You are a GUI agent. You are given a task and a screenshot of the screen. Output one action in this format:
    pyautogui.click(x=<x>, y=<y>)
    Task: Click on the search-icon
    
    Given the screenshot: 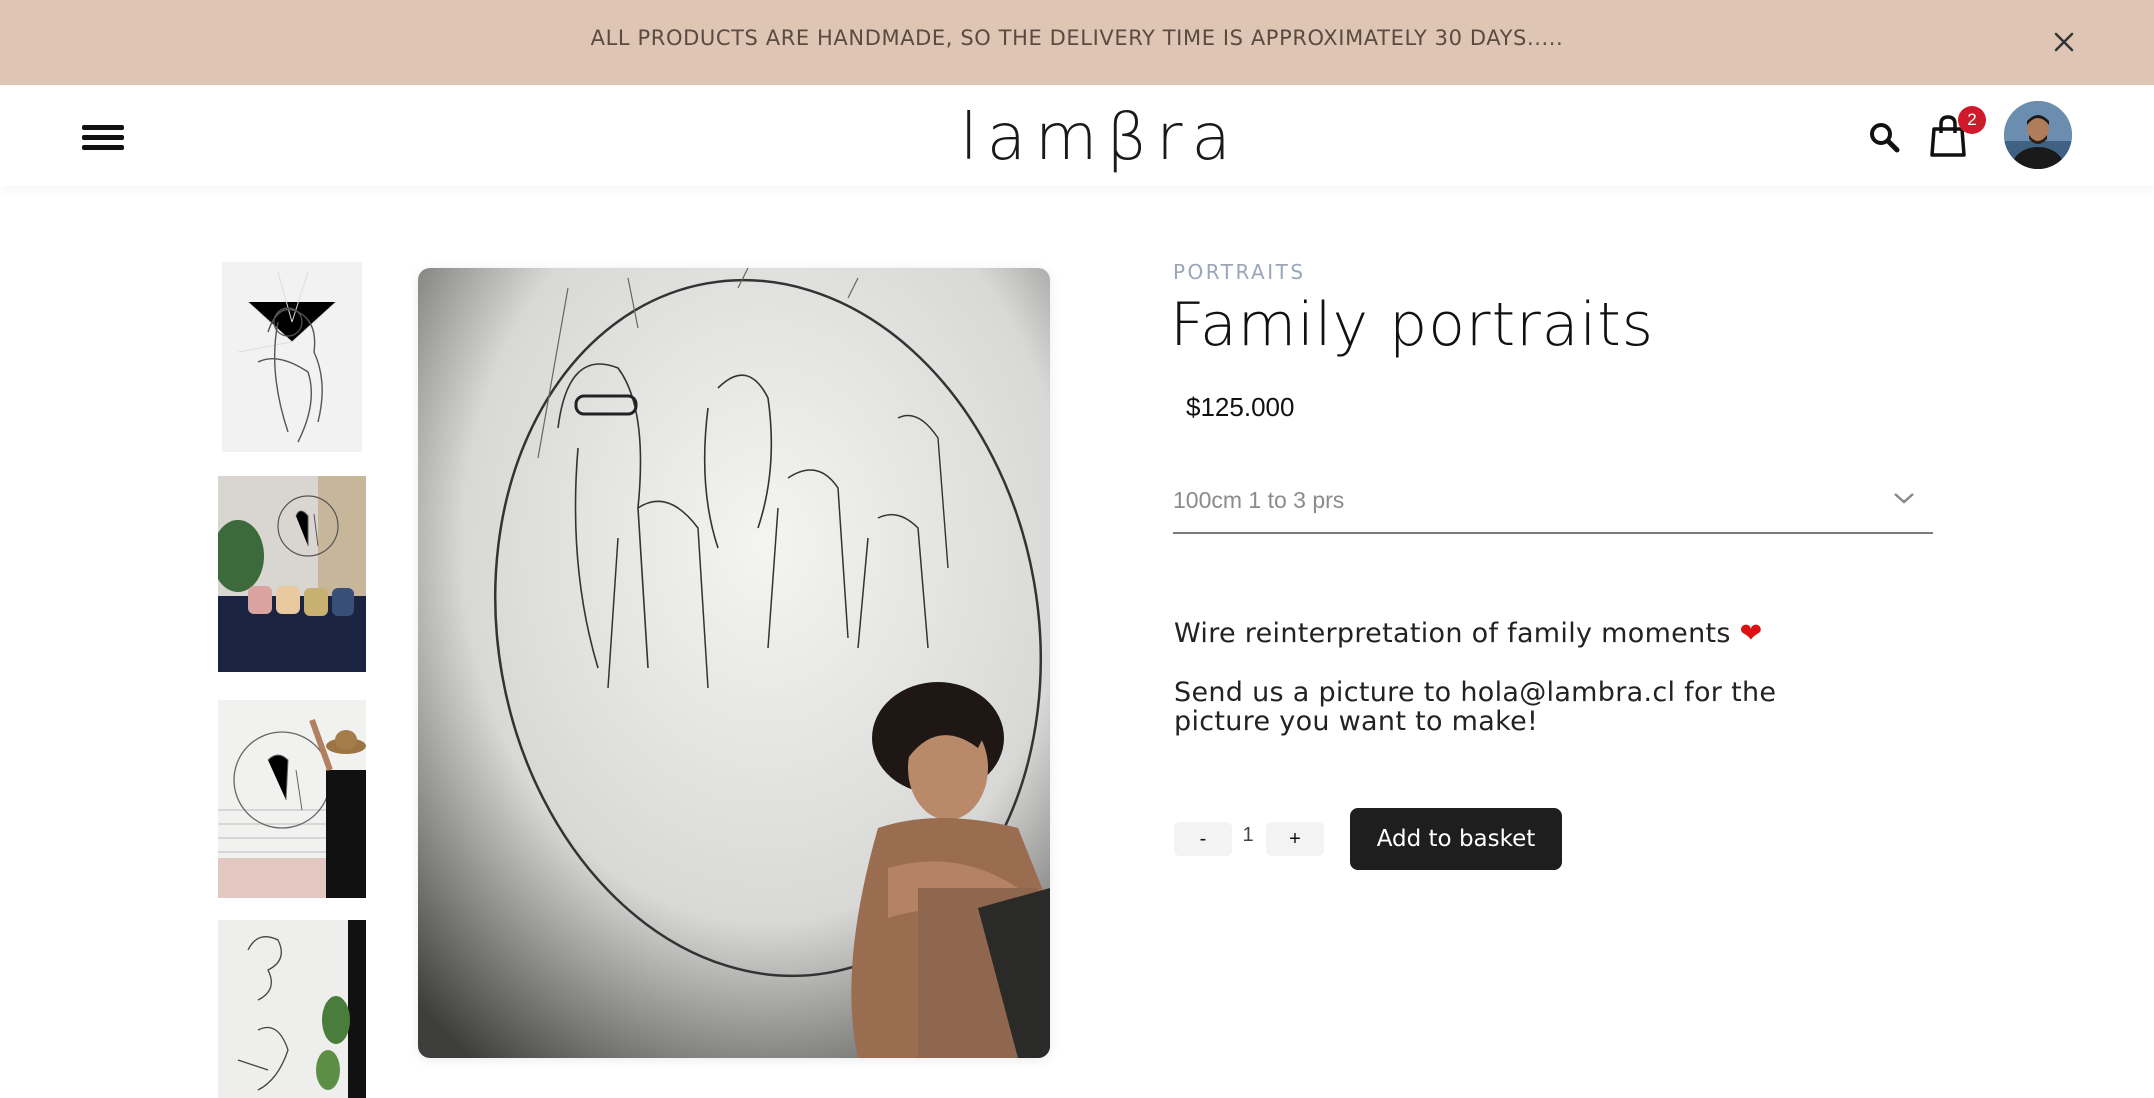 What is the action you would take?
    pyautogui.click(x=1884, y=137)
    